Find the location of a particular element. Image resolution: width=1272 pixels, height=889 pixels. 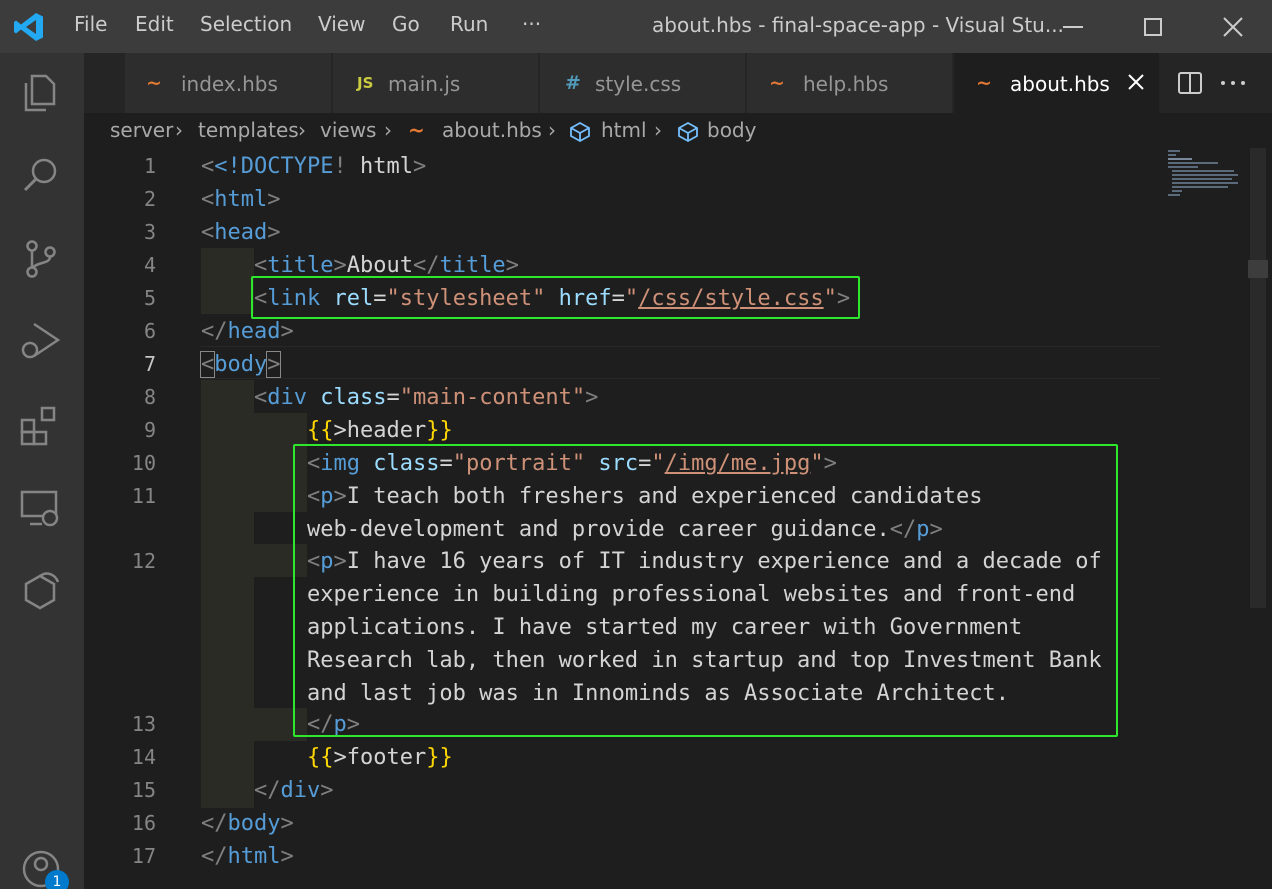

code-line: <head> is located at coordinates (241, 232).